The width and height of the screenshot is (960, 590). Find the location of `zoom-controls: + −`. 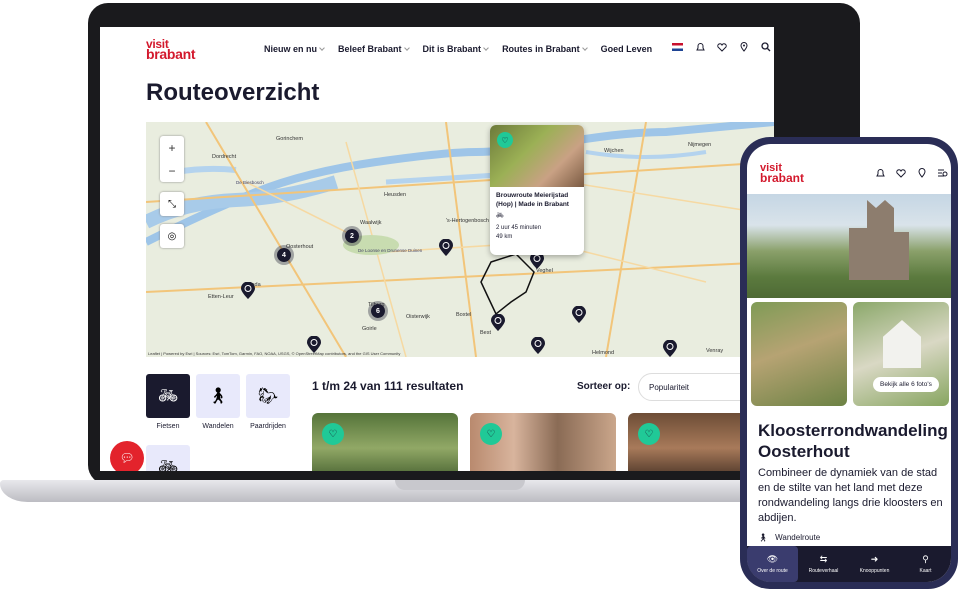

zoom-controls: + − is located at coordinates (172, 159).